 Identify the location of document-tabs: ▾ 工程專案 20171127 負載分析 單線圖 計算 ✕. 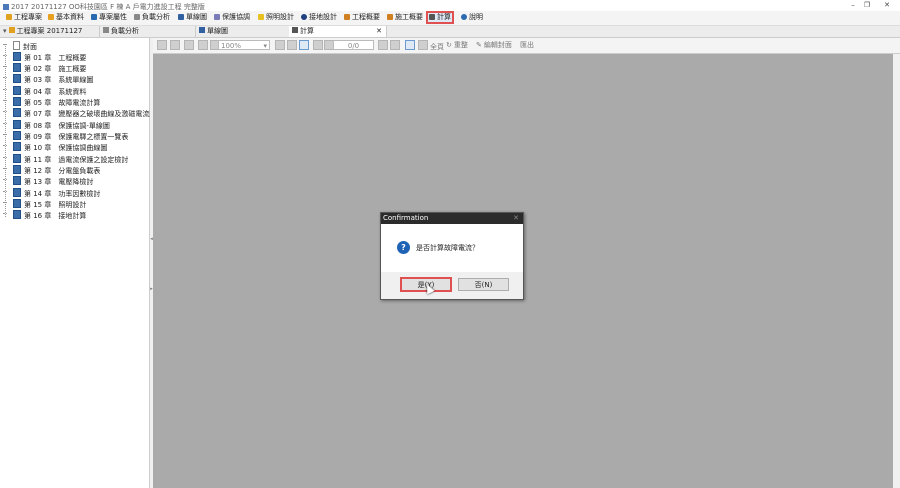
(450, 32).